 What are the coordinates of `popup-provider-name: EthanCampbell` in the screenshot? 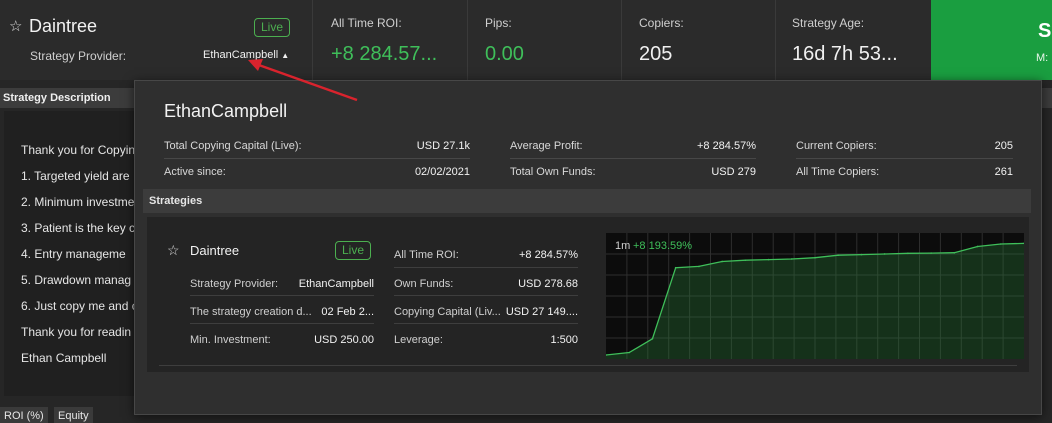 It's located at (226, 111).